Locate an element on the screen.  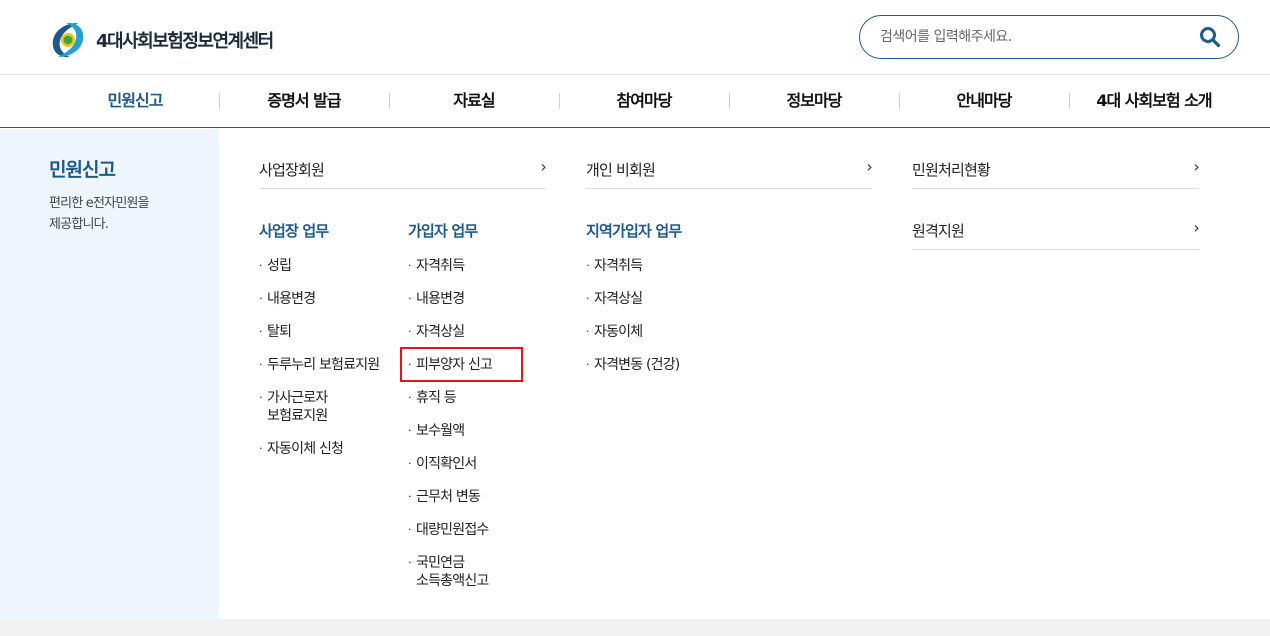
logo-text: 4대사회보험정보연계센터 is located at coordinates (185, 41).